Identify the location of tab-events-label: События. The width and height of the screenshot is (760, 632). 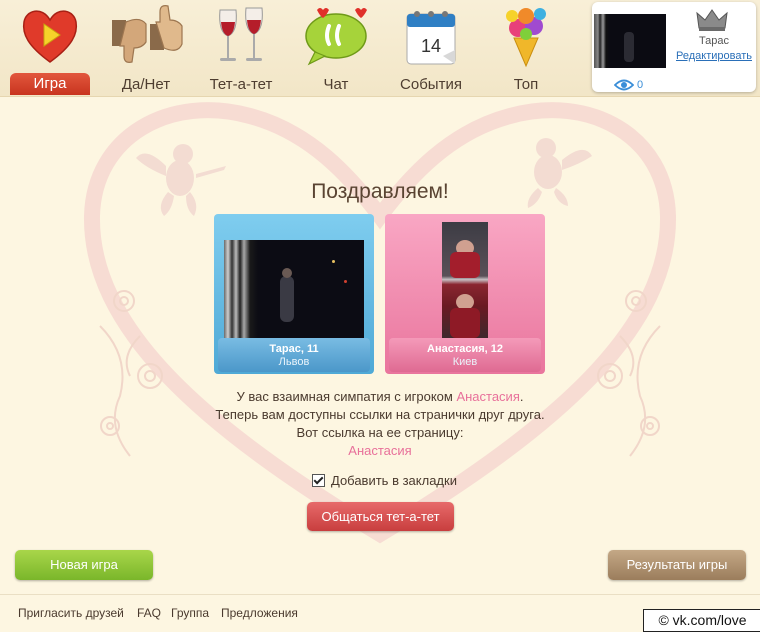
(431, 84).